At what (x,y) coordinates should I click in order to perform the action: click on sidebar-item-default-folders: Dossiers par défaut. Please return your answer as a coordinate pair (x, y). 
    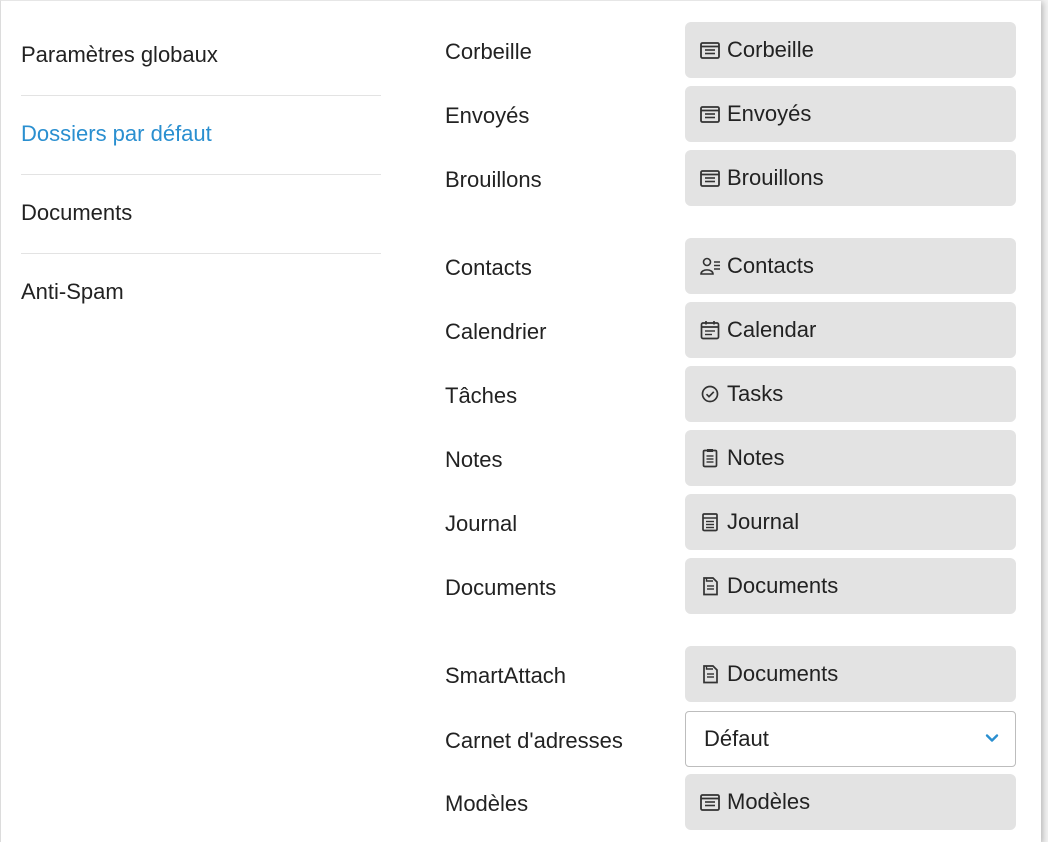
    Looking at the image, I should click on (201, 135).